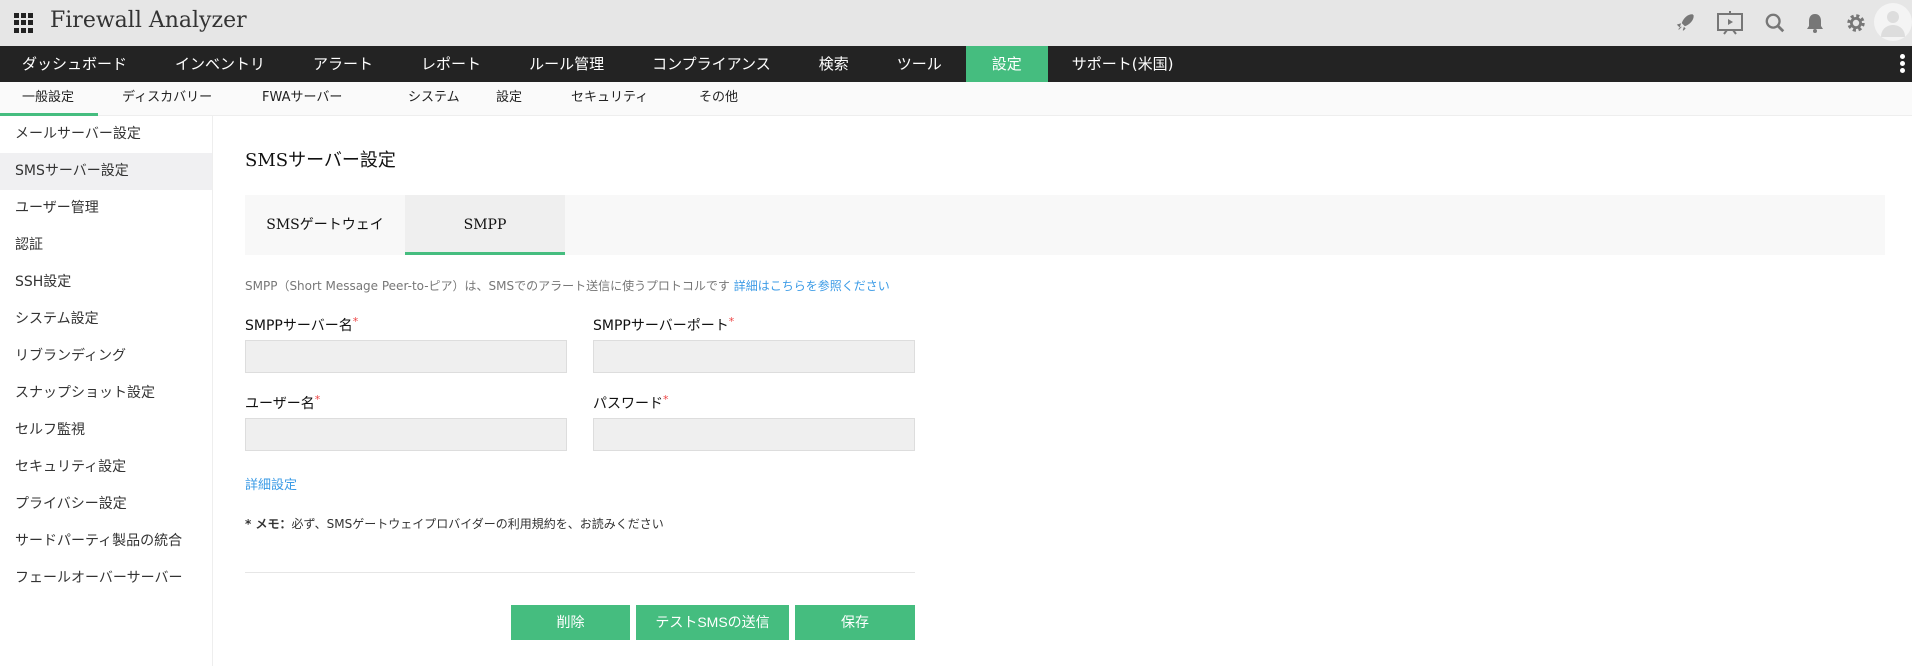 Image resolution: width=1912 pixels, height=666 pixels. I want to click on sidebar-item-third-party: サードパーティ製品の統合, so click(106, 541).